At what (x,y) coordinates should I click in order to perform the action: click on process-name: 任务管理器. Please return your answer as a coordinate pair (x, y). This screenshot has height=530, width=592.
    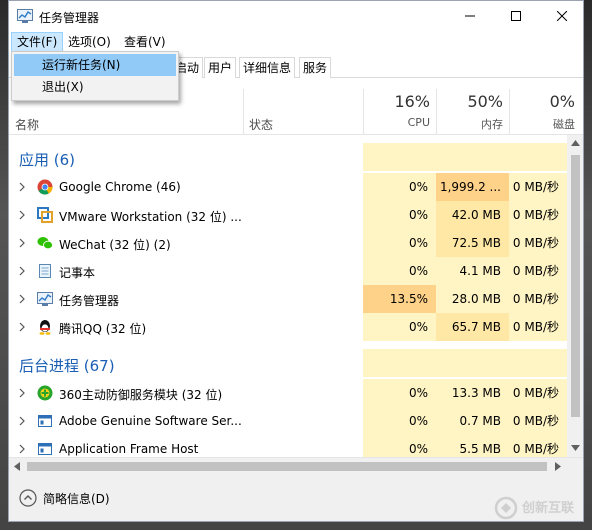
    Looking at the image, I should click on (89, 301).